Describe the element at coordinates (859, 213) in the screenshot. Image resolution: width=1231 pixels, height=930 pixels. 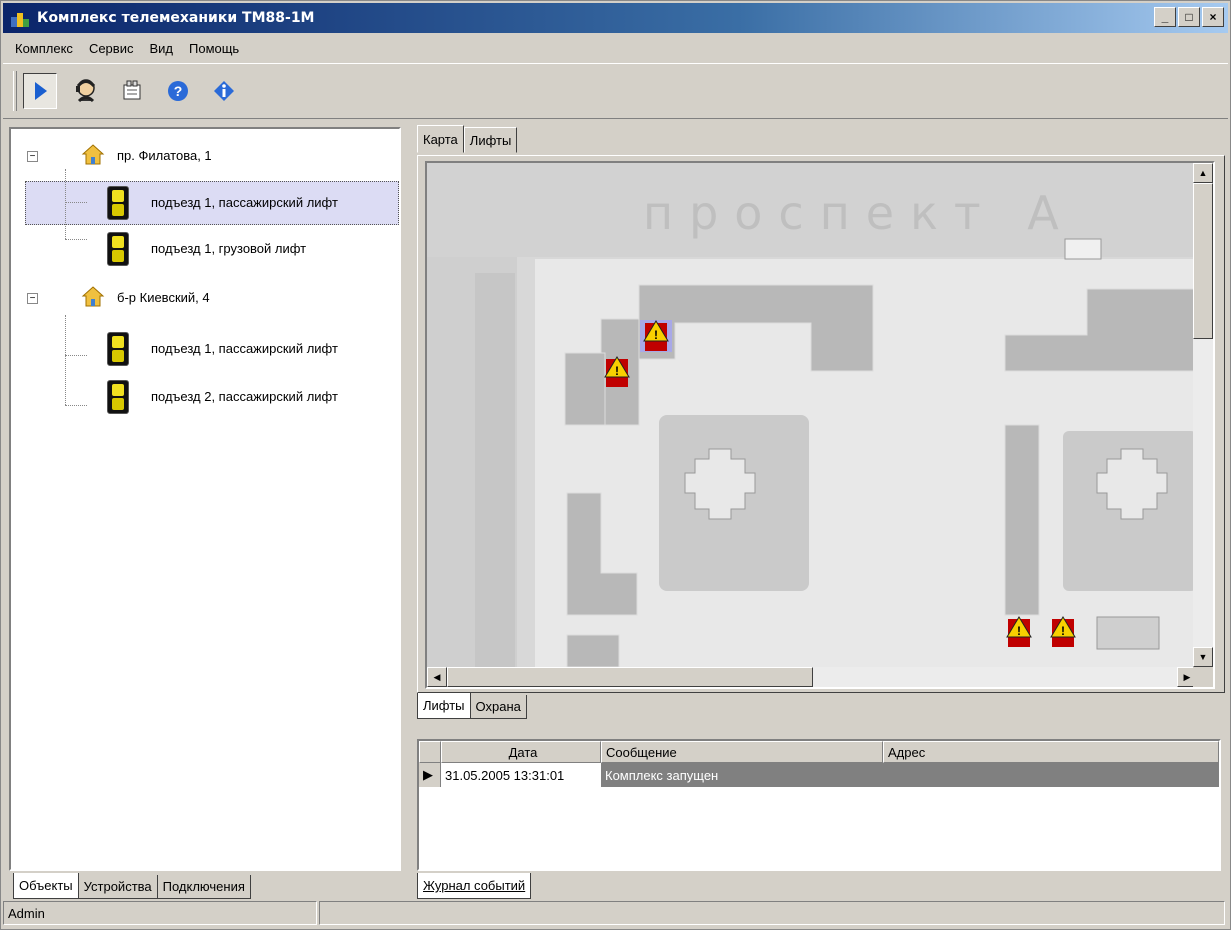
I see `street-label: проспект А` at that location.